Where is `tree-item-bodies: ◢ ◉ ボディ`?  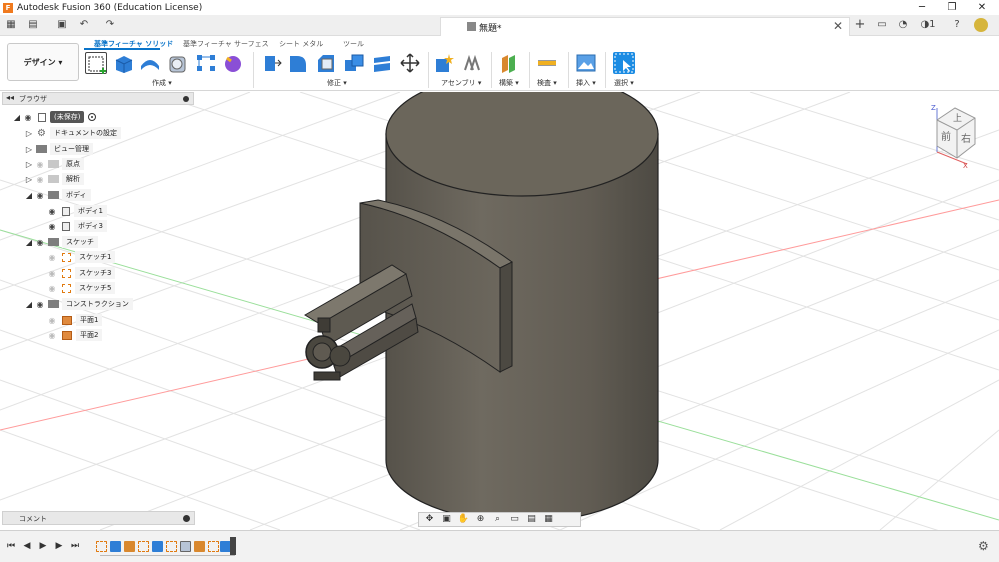
tree-item-bodies: ◢ ◉ ボディ is located at coordinates (57, 195).